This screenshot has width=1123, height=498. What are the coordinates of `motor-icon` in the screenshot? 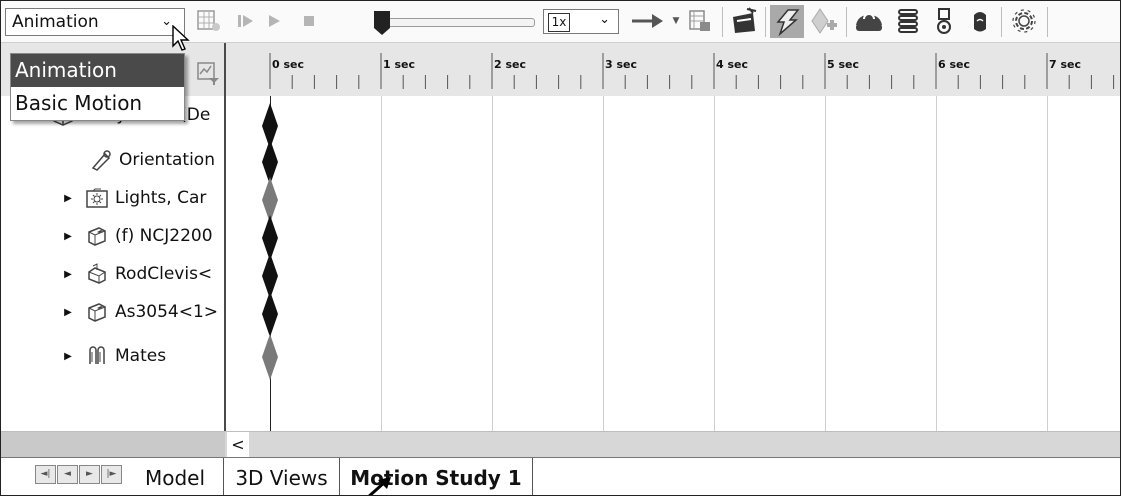 It's located at (869, 22).